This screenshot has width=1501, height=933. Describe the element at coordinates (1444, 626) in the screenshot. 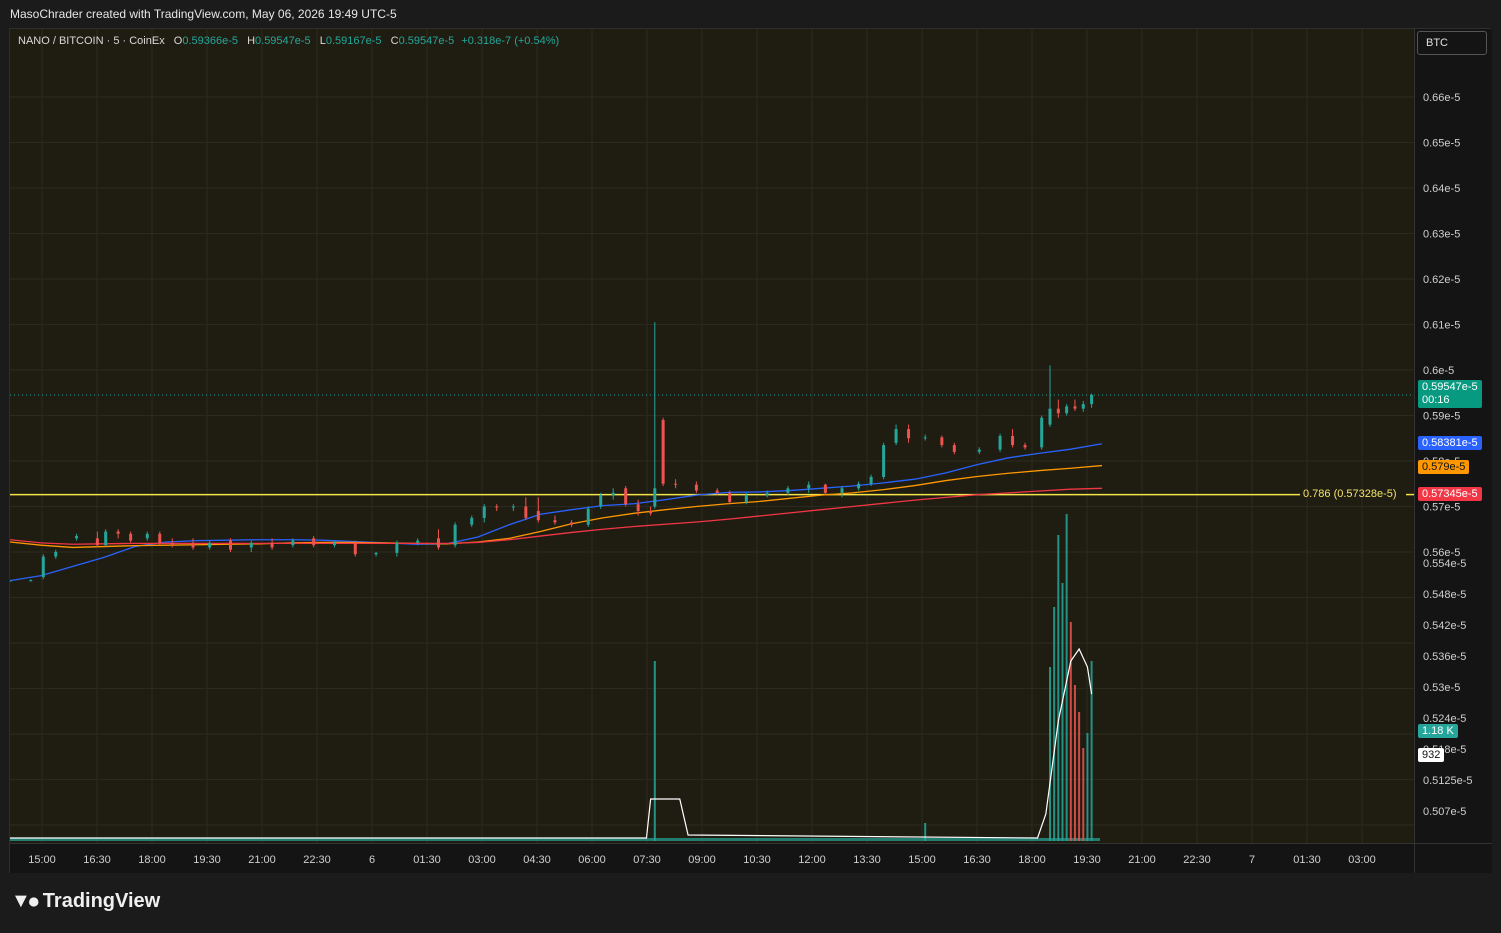

I see `scale-tick-label: 0.542e-5` at that location.